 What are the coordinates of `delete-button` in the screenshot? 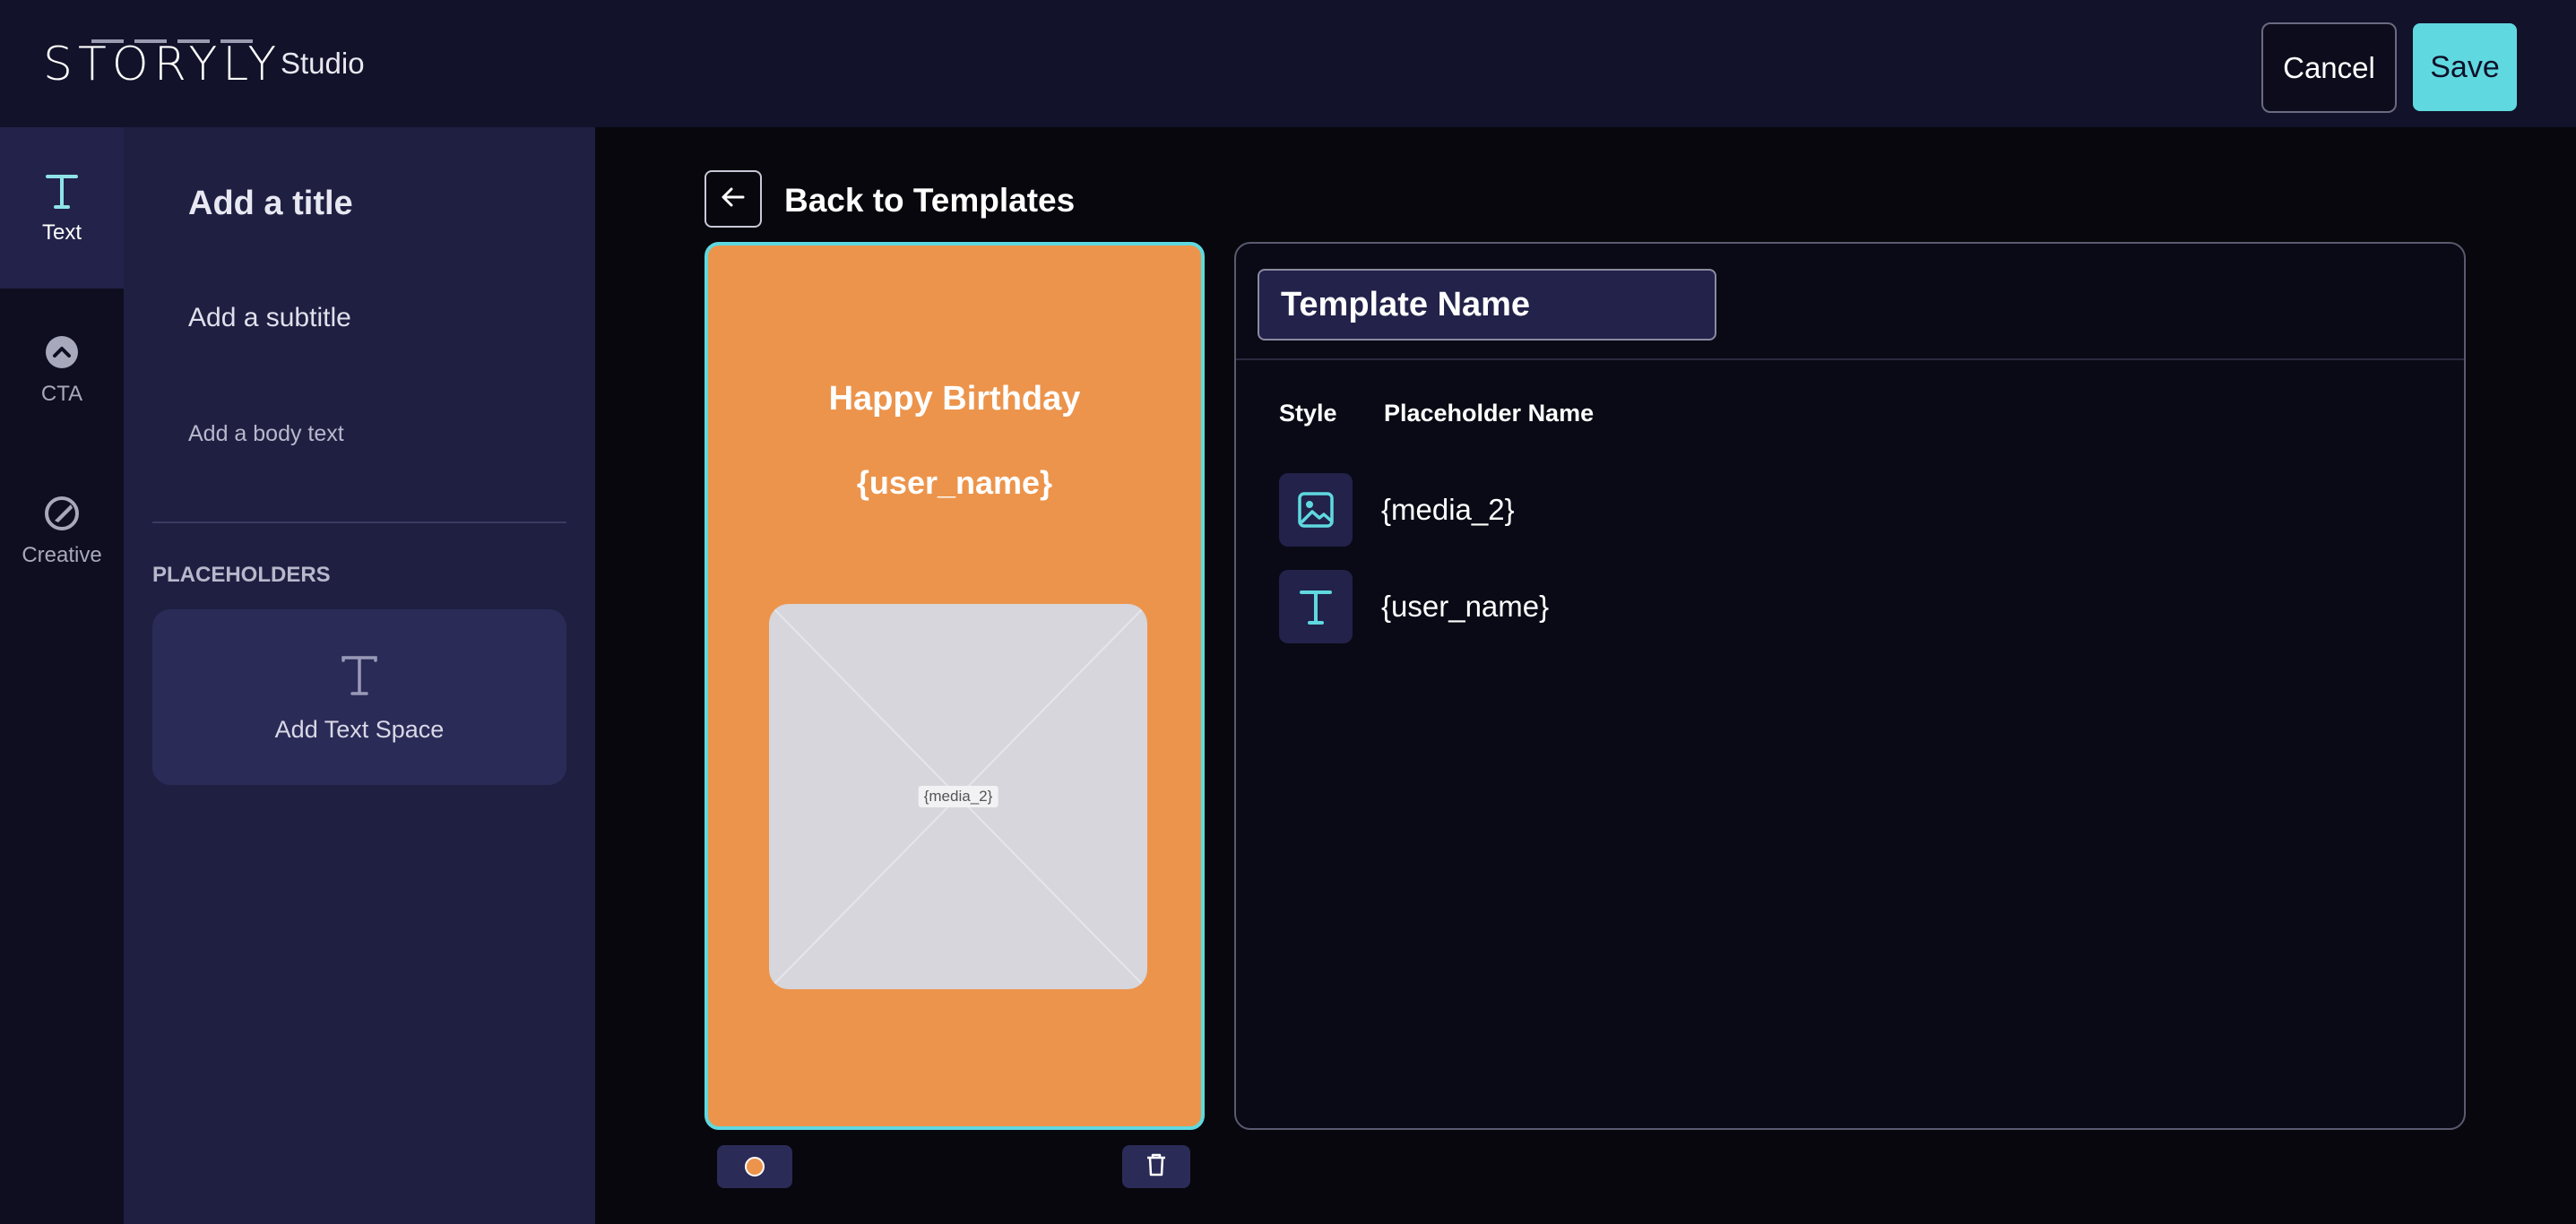 It's located at (1156, 1167).